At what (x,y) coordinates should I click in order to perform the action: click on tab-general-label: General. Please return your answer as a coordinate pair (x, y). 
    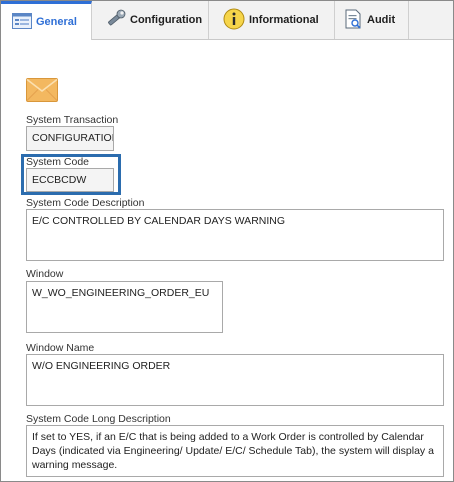
    Looking at the image, I should click on (56, 22).